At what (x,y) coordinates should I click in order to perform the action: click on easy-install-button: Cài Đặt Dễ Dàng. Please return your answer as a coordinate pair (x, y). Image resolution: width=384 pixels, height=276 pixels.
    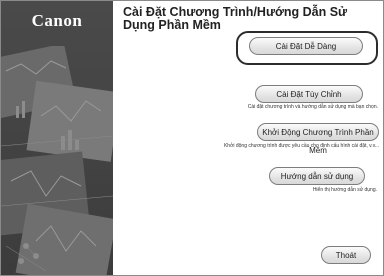
    Looking at the image, I should click on (306, 46).